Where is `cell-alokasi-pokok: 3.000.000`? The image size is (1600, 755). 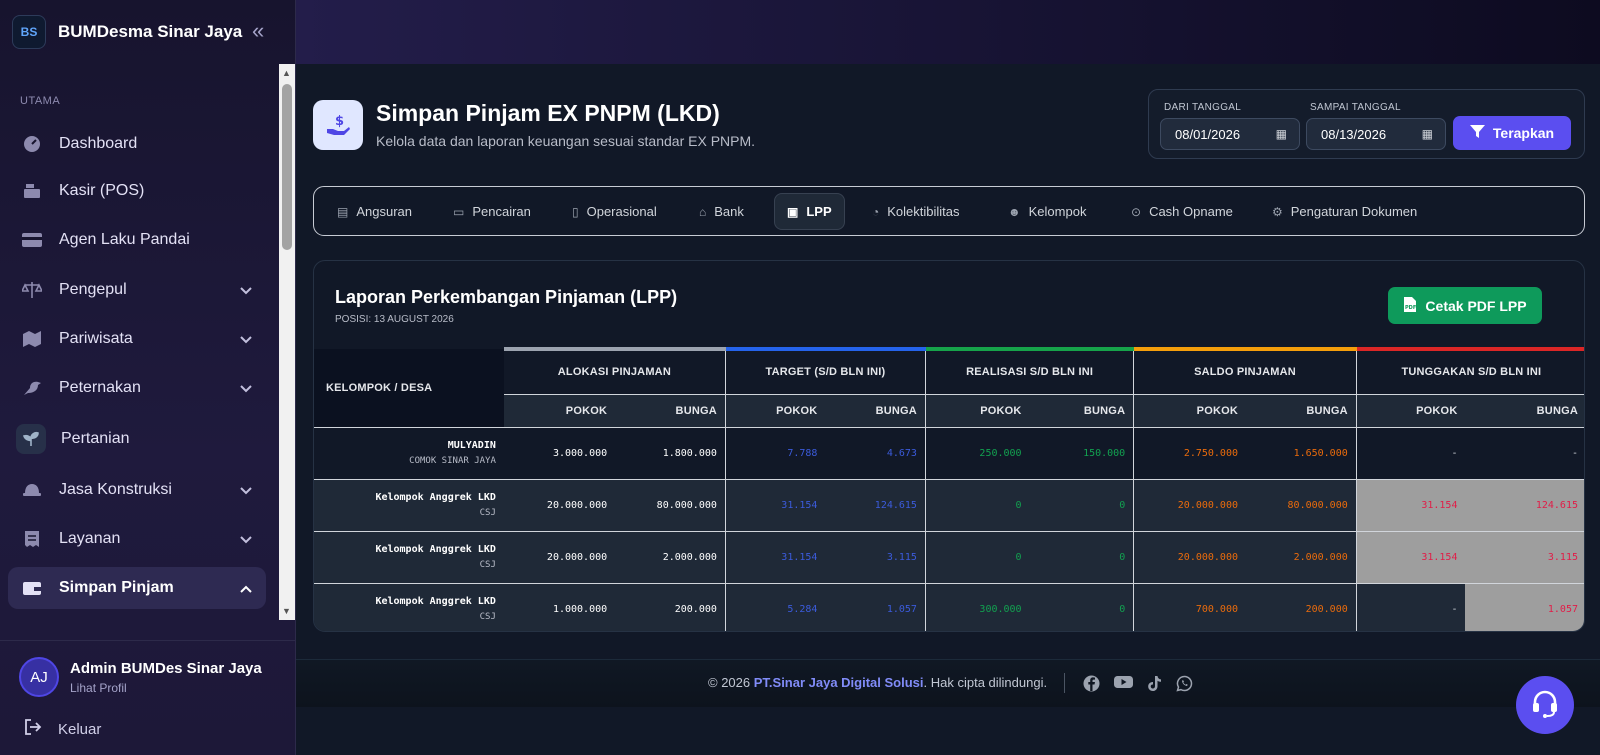 cell-alokasi-pokok: 3.000.000 is located at coordinates (559, 453).